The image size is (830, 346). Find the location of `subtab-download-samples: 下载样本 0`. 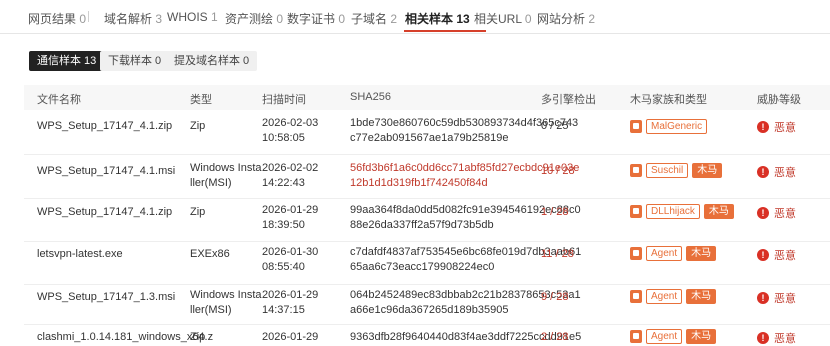

subtab-download-samples: 下载样本 0 is located at coordinates (135, 61).